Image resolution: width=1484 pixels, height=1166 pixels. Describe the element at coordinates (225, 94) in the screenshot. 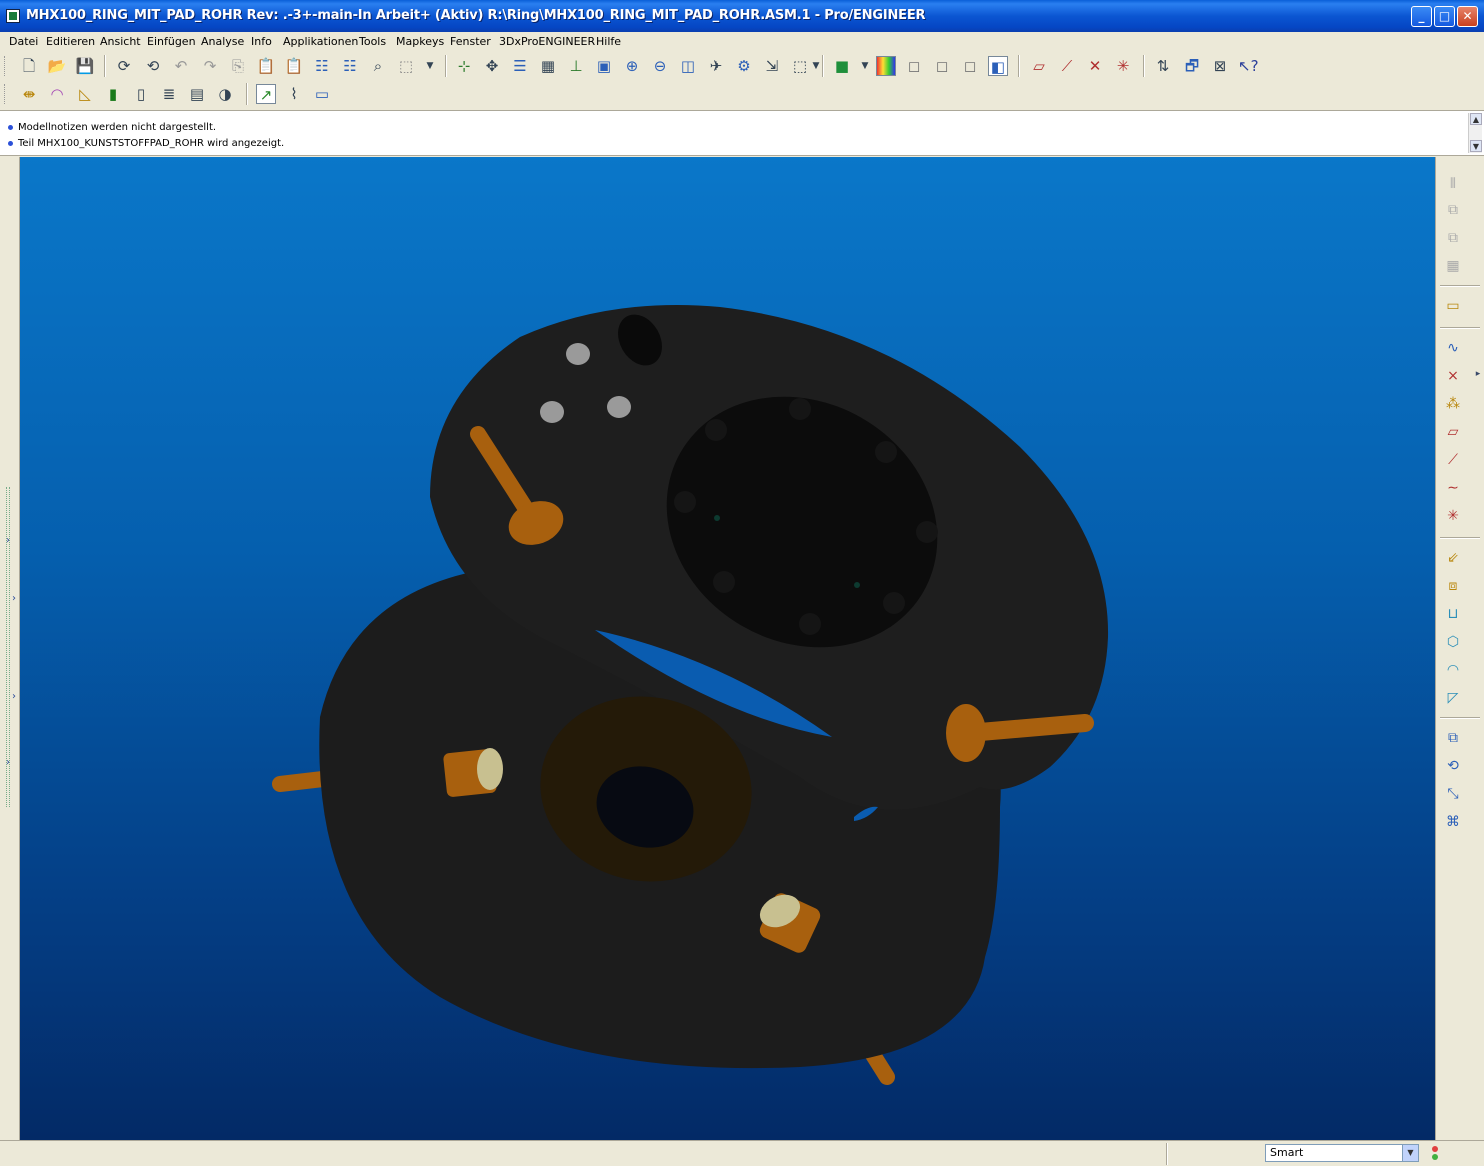

I see `mass-properties-icon: ◑` at that location.